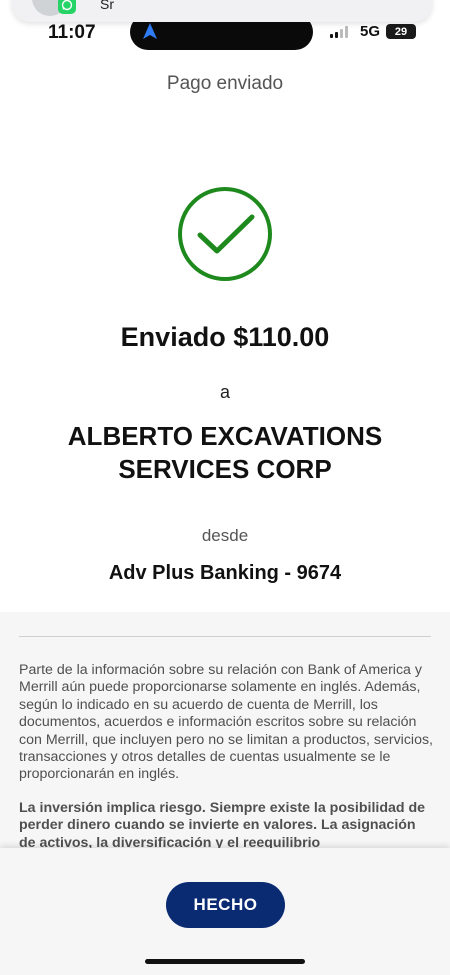  I want to click on payee-name-line2: SERVICES CORP, so click(225, 469).